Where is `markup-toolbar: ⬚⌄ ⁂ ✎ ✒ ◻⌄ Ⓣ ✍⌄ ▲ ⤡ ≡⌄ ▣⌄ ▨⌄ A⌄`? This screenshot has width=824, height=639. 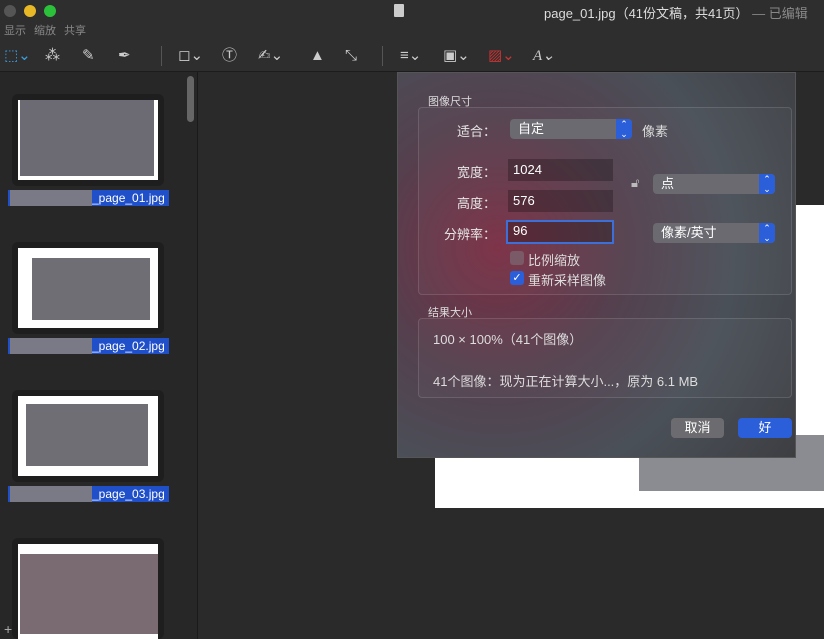
markup-toolbar: ⬚⌄ ⁂ ✎ ✒ ◻⌄ Ⓣ ✍⌄ ▲ ⤡ ≡⌄ ▣⌄ ▨⌄ A⌄ is located at coordinates (412, 56).